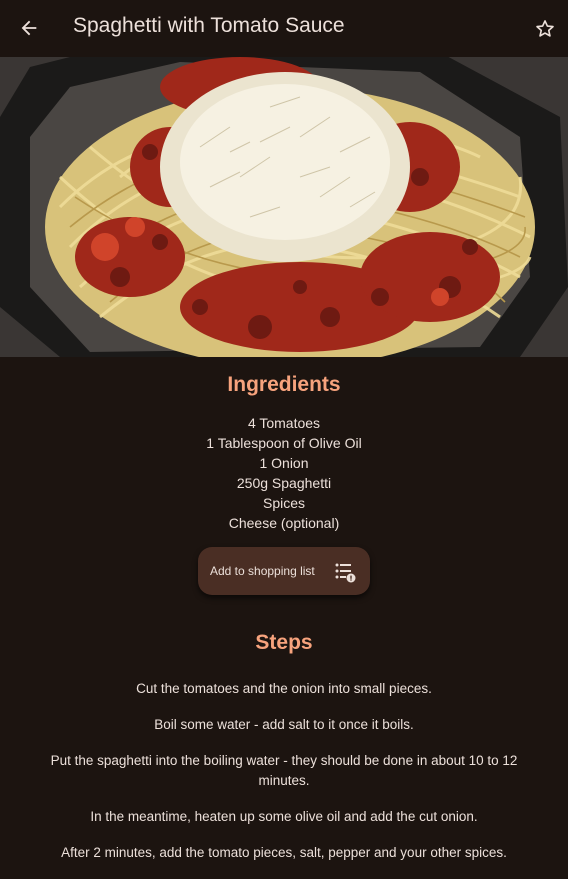  What do you see at coordinates (284, 423) in the screenshot?
I see `ingredient-item: 4 Tomatoes` at bounding box center [284, 423].